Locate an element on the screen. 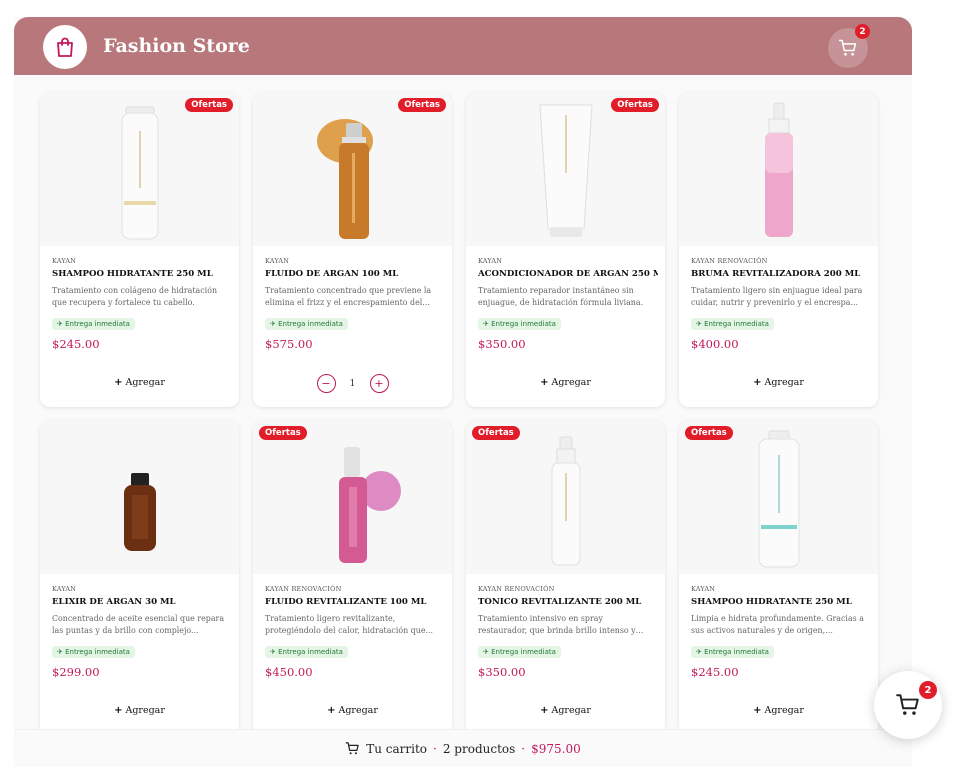  header-cart-button: 2 is located at coordinates (849, 46).